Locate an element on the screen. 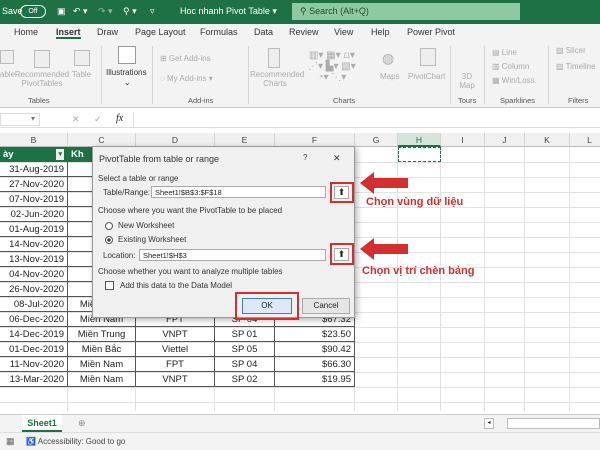 The height and width of the screenshot is (450, 600). name-box: ▾ is located at coordinates (20, 119).